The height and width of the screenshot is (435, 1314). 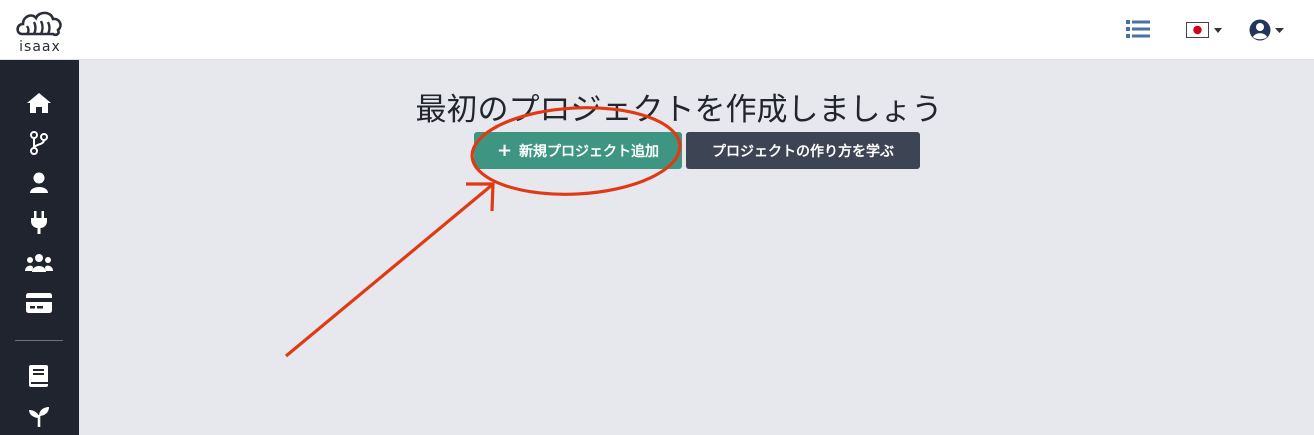 I want to click on sidebar-item-billing, so click(x=39, y=303).